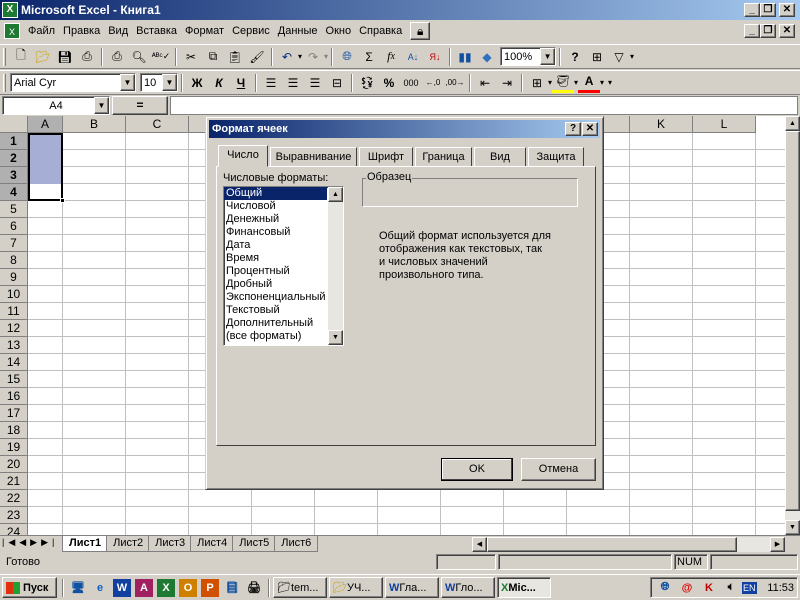  Describe the element at coordinates (87, 56) in the screenshot. I see `permission-icon: ⎙` at that location.